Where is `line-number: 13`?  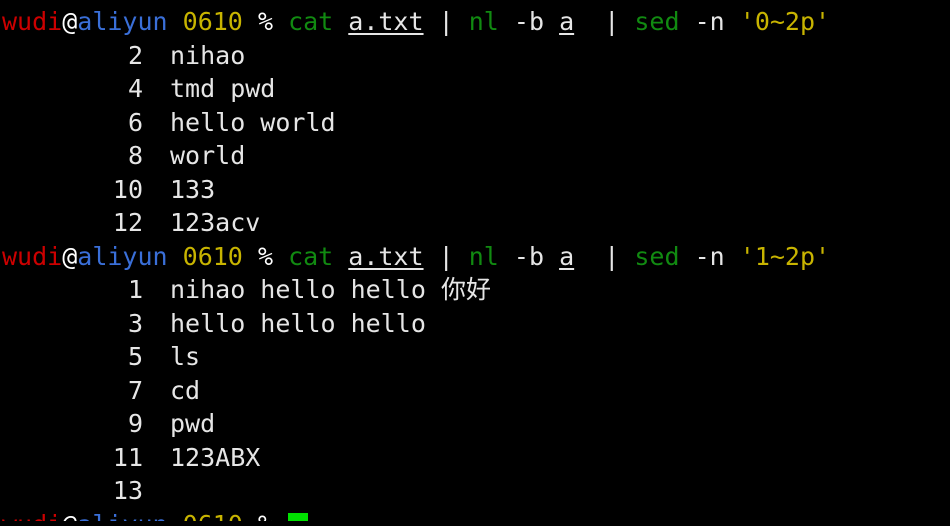 line-number: 13 is located at coordinates (127, 490).